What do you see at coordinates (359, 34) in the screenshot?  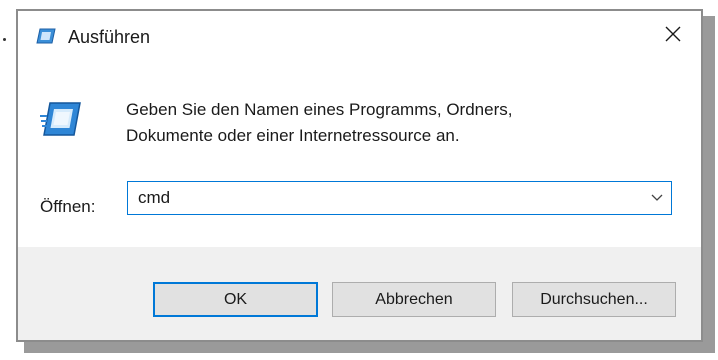 I see `title-bar: Ausführen` at bounding box center [359, 34].